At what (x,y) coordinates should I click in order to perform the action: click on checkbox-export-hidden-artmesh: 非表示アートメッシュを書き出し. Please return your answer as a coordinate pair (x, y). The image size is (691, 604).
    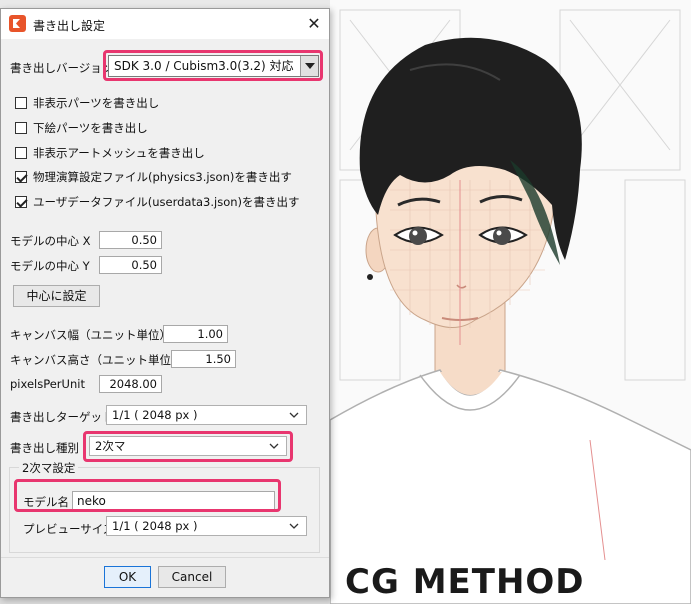
    Looking at the image, I should click on (110, 153).